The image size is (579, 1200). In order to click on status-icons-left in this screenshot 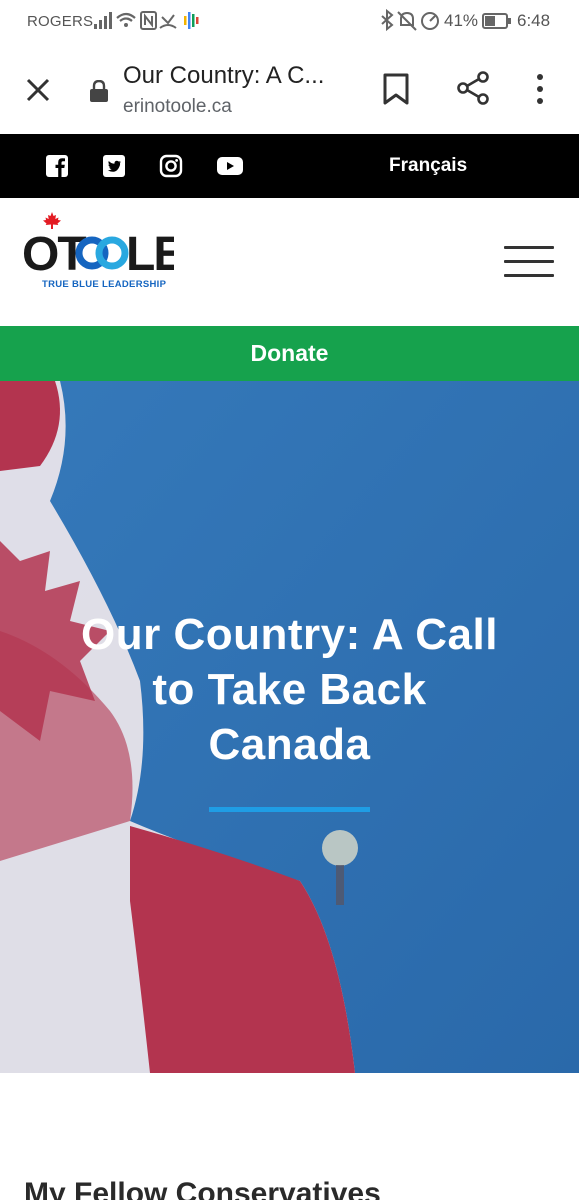, I will do `click(146, 20)`.